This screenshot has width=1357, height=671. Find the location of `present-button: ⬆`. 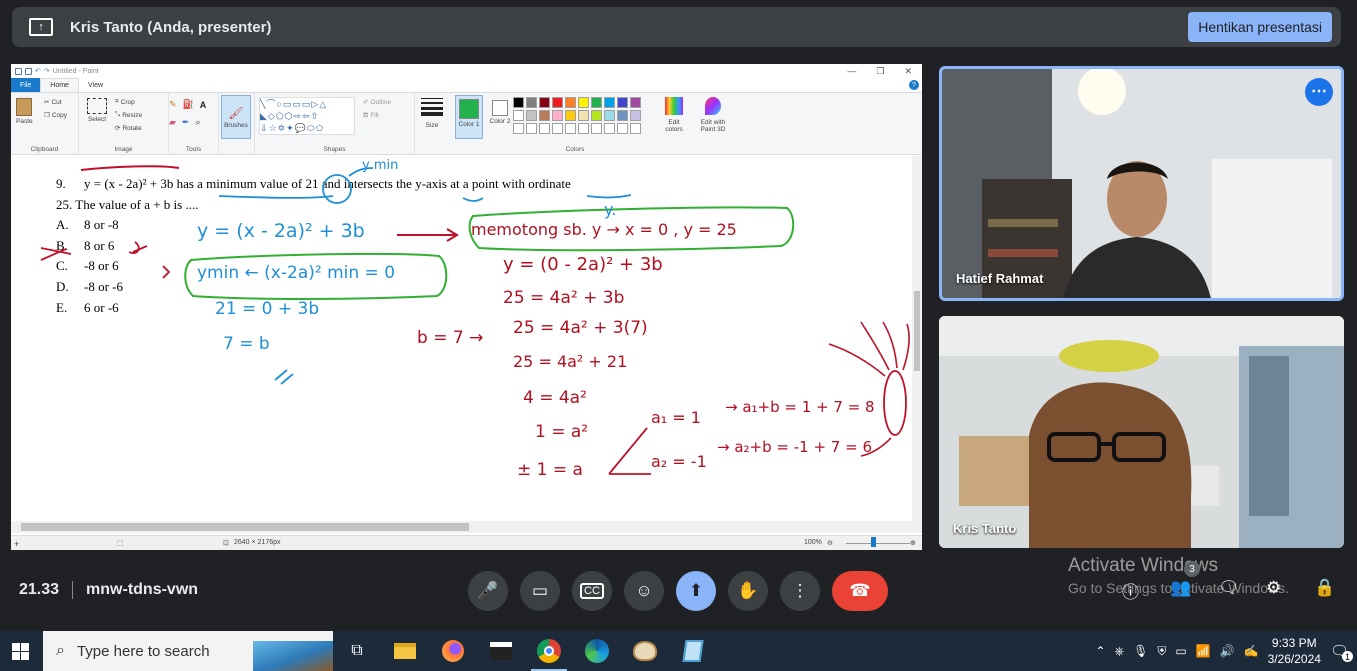

present-button: ⬆ is located at coordinates (696, 591).